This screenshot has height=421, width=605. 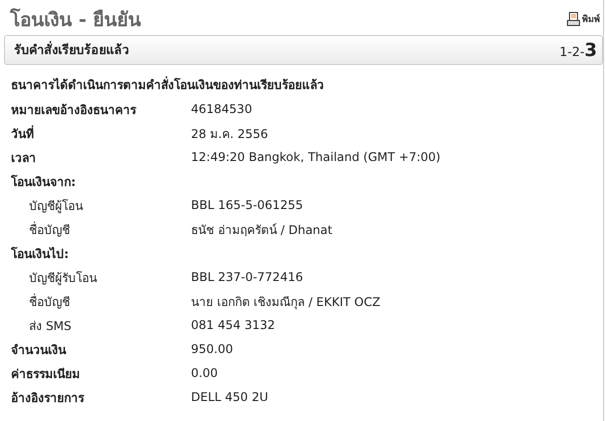 What do you see at coordinates (46, 374) in the screenshot?
I see `field-label: ค่าธรรมเนียม` at bounding box center [46, 374].